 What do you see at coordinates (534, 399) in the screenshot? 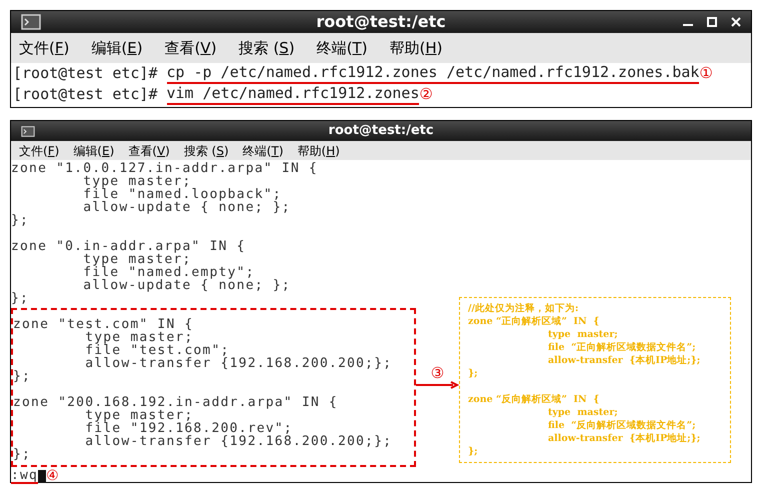
I see `note-line: zone “反向解析区域” IN {` at bounding box center [534, 399].